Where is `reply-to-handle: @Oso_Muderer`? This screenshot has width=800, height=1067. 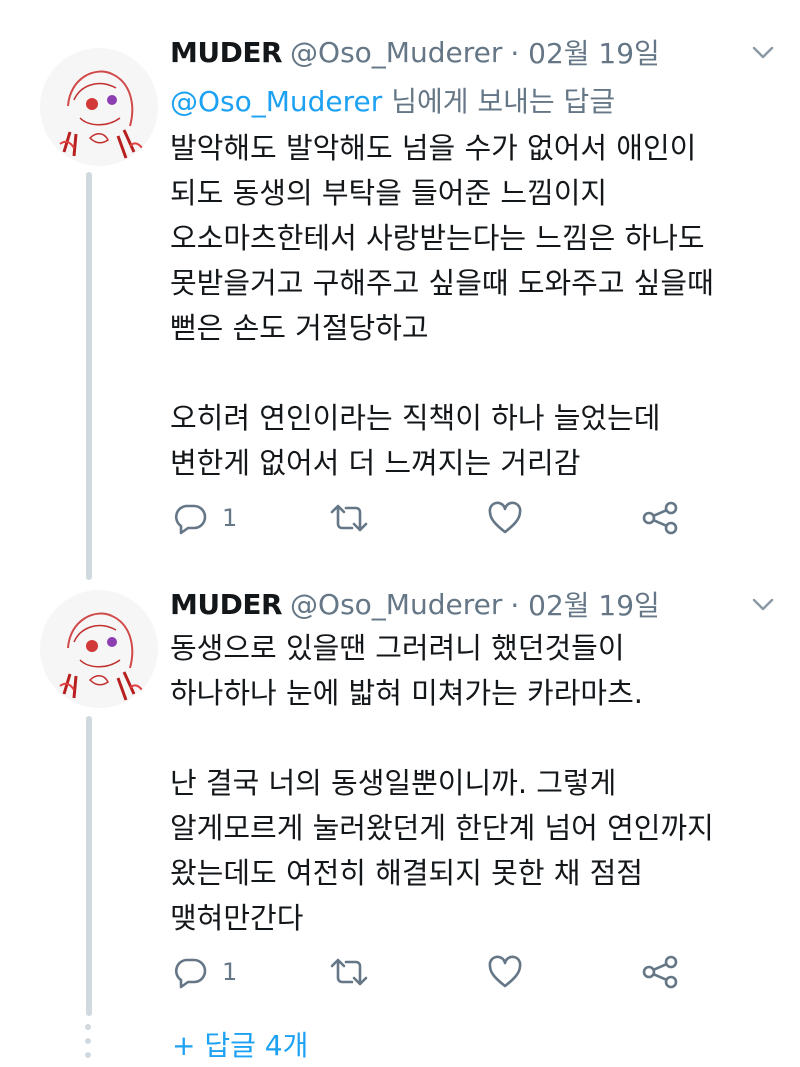
reply-to-handle: @Oso_Muderer is located at coordinates (276, 101).